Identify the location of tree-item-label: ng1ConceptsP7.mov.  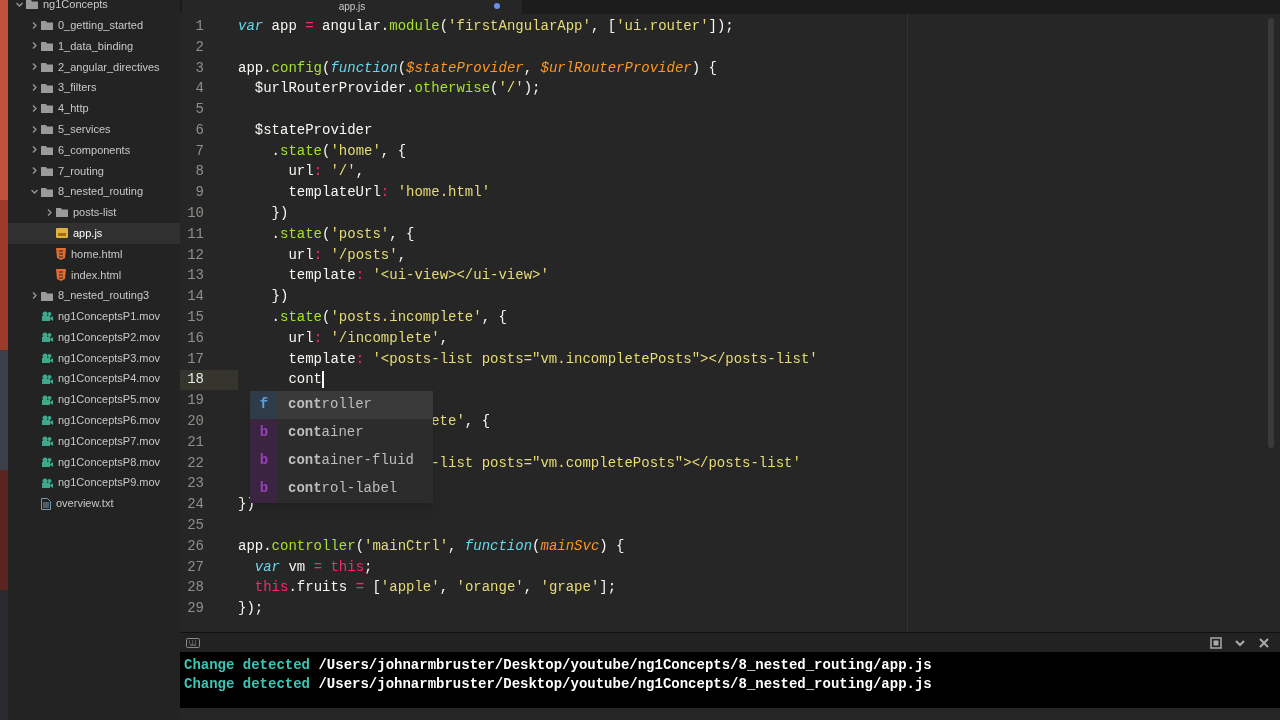
(109, 441).